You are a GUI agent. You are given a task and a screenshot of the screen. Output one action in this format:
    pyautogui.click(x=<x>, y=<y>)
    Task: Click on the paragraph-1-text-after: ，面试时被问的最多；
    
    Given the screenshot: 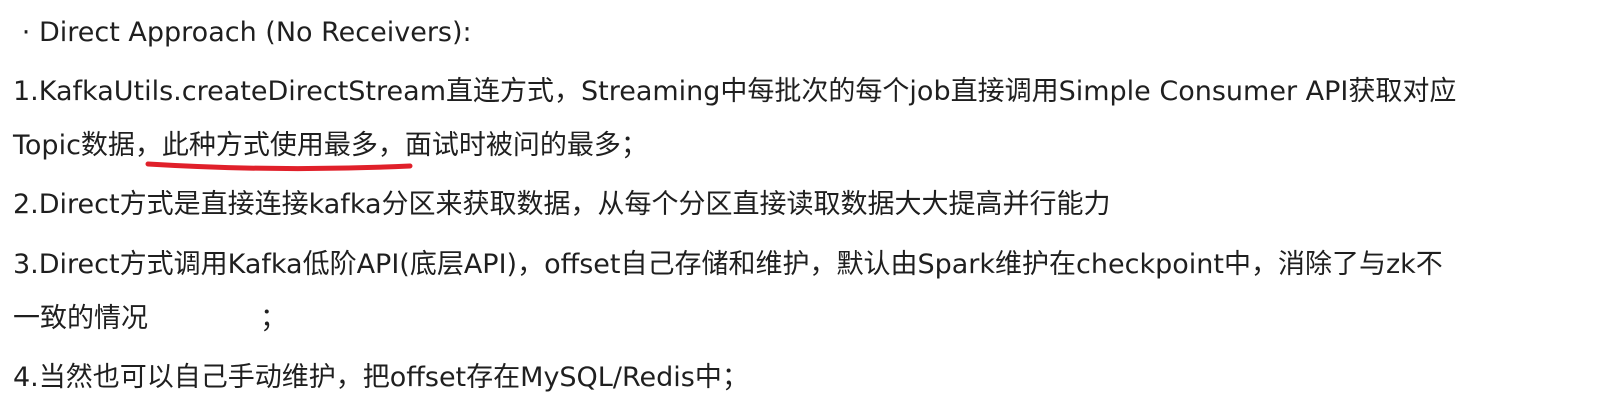 What is the action you would take?
    pyautogui.click(x=512, y=145)
    